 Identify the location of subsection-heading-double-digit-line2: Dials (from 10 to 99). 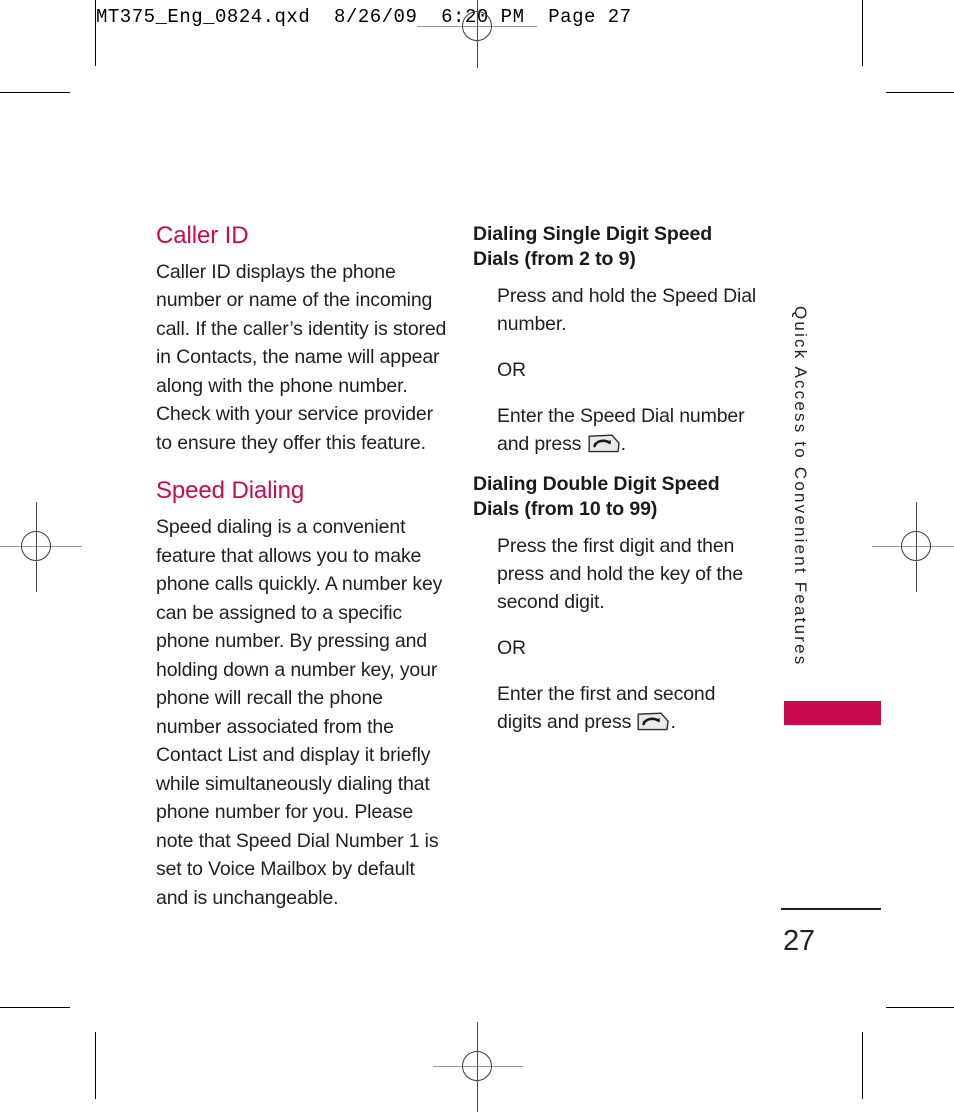
(565, 509).